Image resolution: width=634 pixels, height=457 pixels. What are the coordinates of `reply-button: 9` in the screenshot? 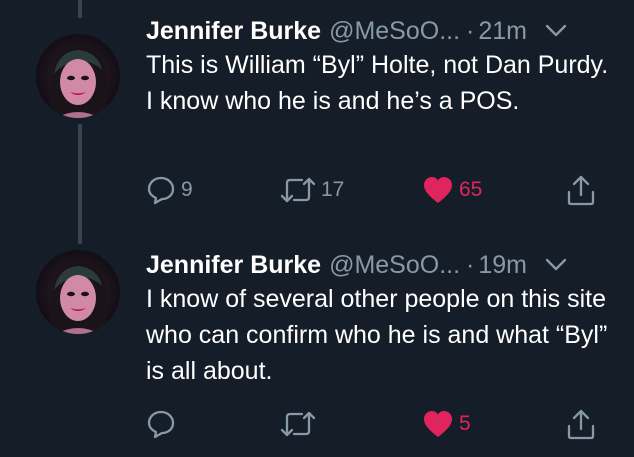 It's located at (169, 190).